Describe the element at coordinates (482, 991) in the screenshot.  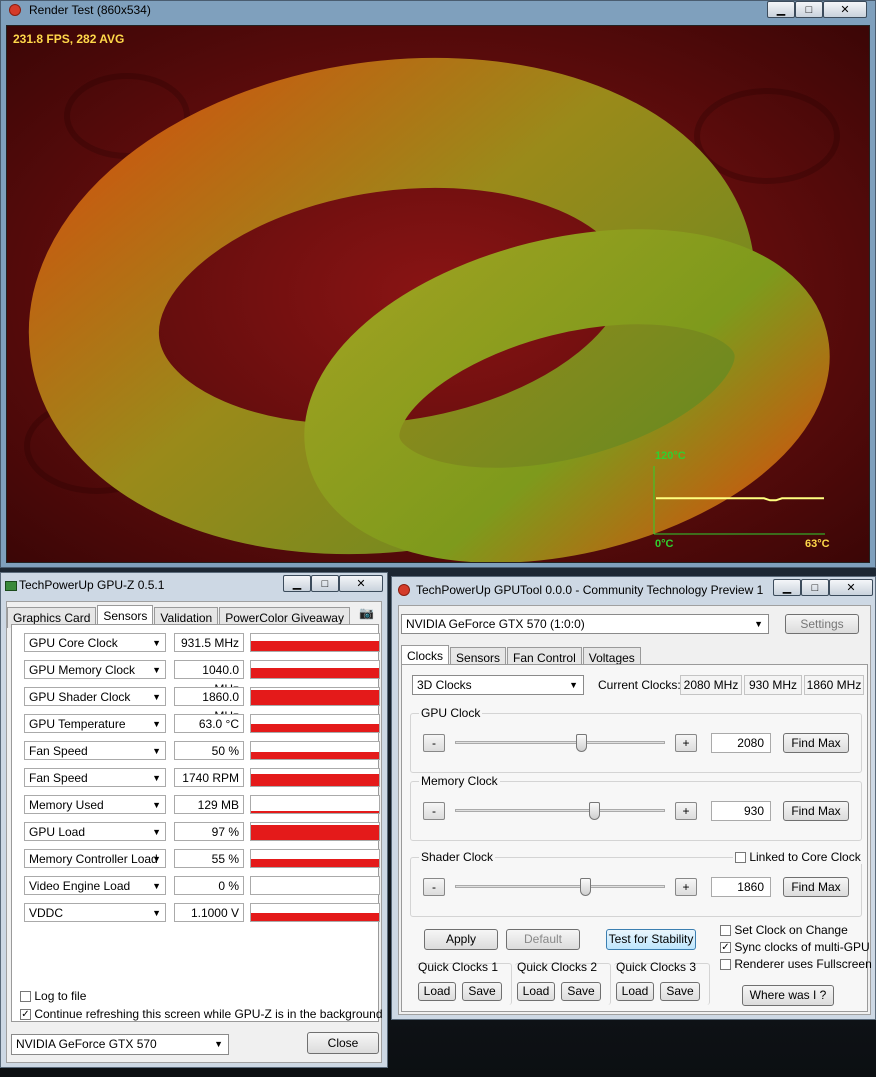
I see `quick-clocks-1-save-button: Save` at that location.